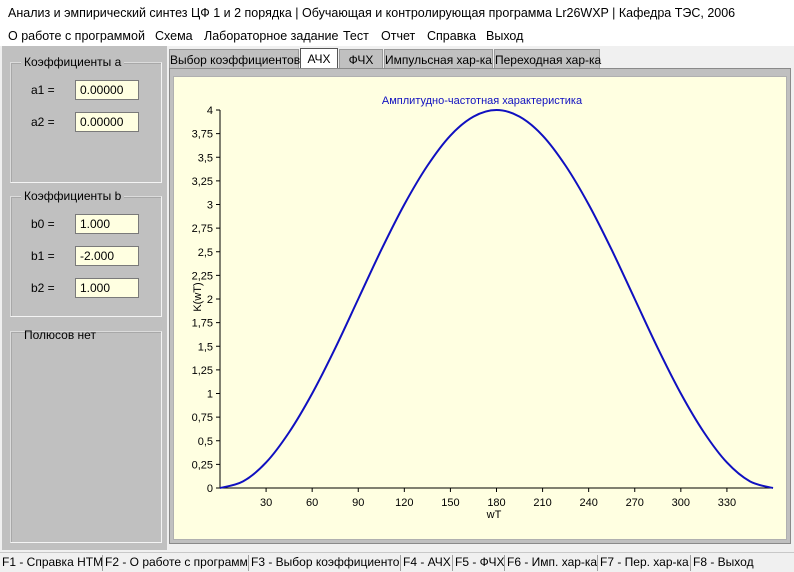 Image resolution: width=794 pixels, height=572 pixels. Describe the element at coordinates (234, 59) in the screenshot. I see `tab-coefficients: Выбор коэффициентов` at that location.